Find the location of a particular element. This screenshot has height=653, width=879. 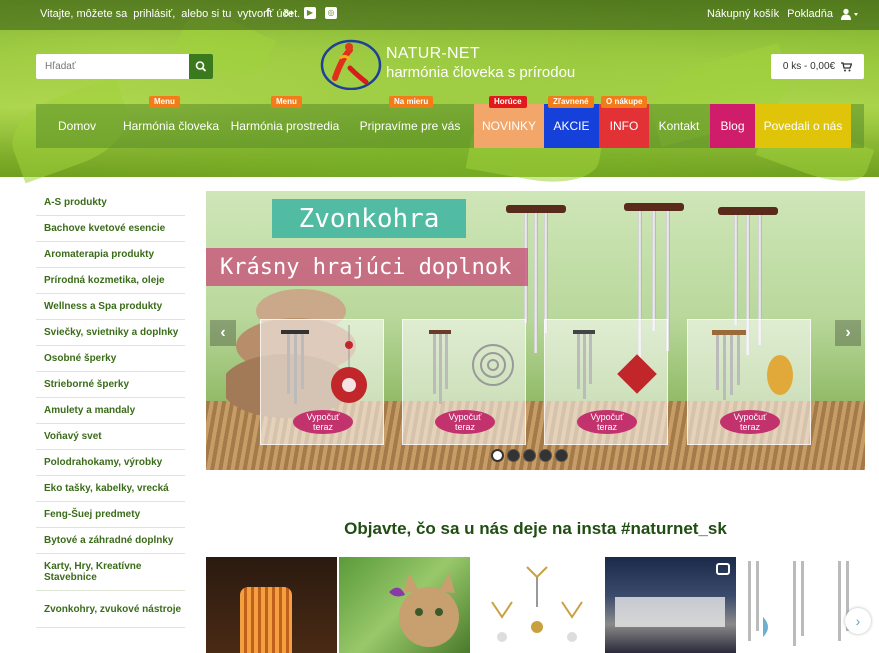

nav-label: AKCIE is located at coordinates (571, 126).